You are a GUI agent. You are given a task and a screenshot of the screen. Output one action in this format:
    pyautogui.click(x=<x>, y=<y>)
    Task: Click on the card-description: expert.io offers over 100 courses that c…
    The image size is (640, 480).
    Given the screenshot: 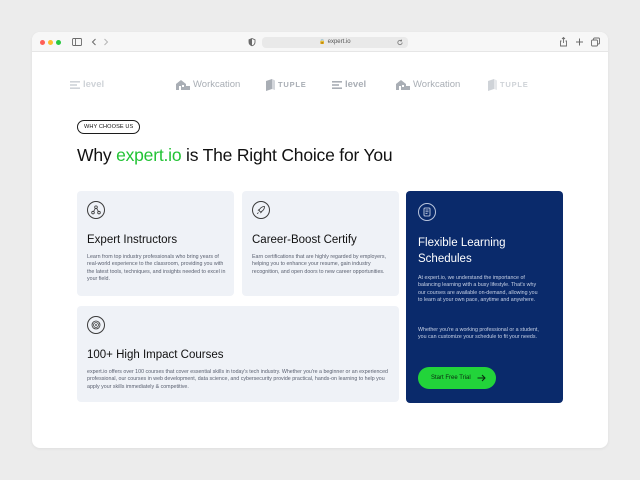 What is the action you would take?
    pyautogui.click(x=237, y=379)
    